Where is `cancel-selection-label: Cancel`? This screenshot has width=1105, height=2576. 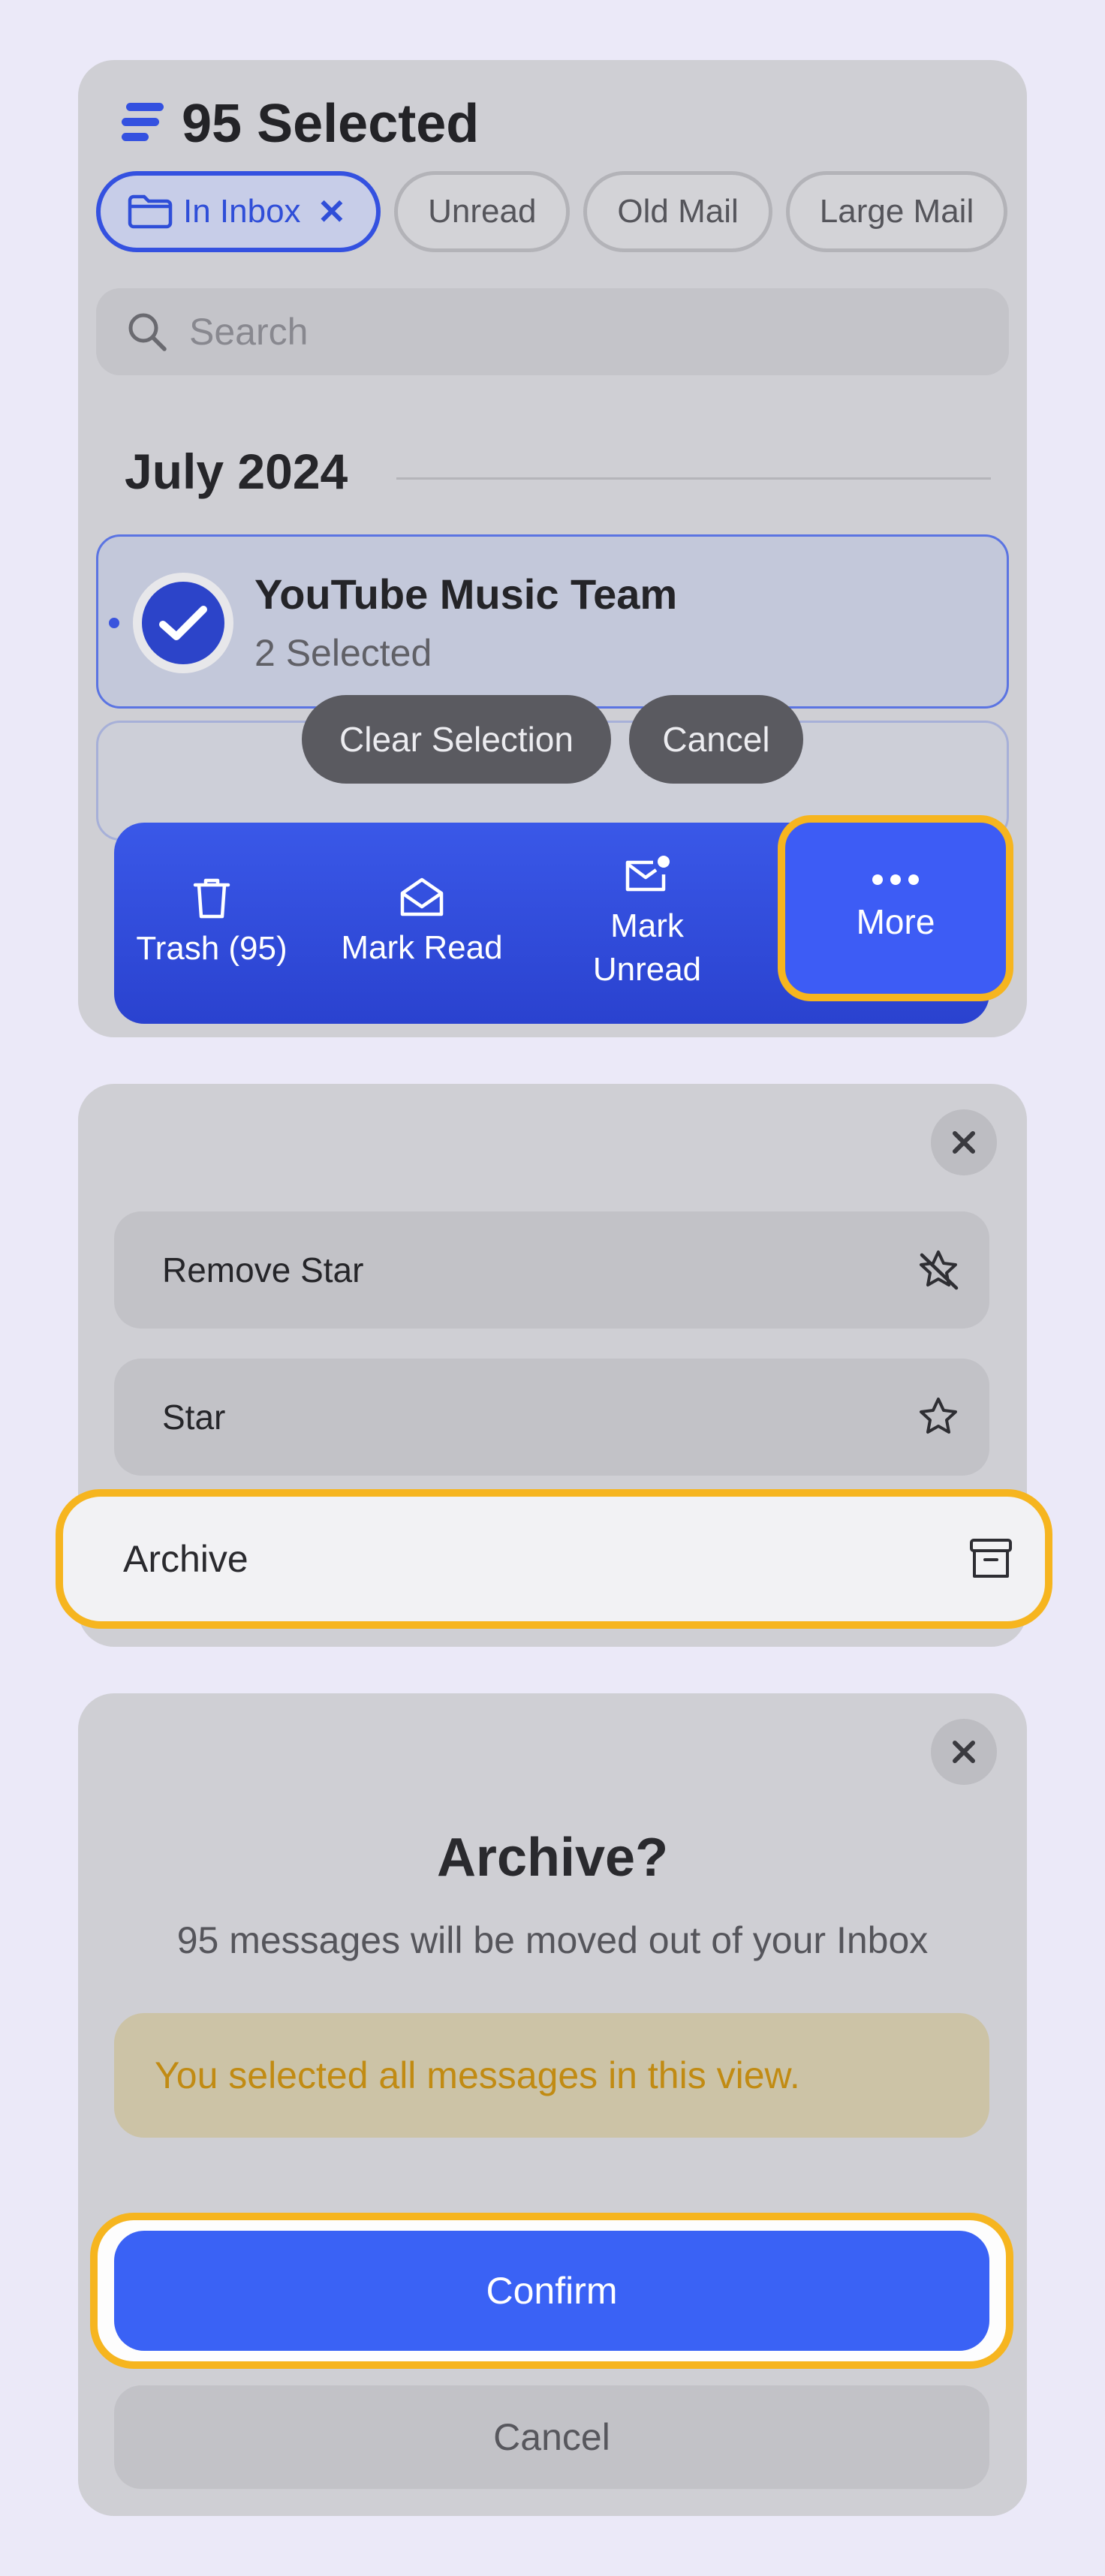 cancel-selection-label: Cancel is located at coordinates (716, 739).